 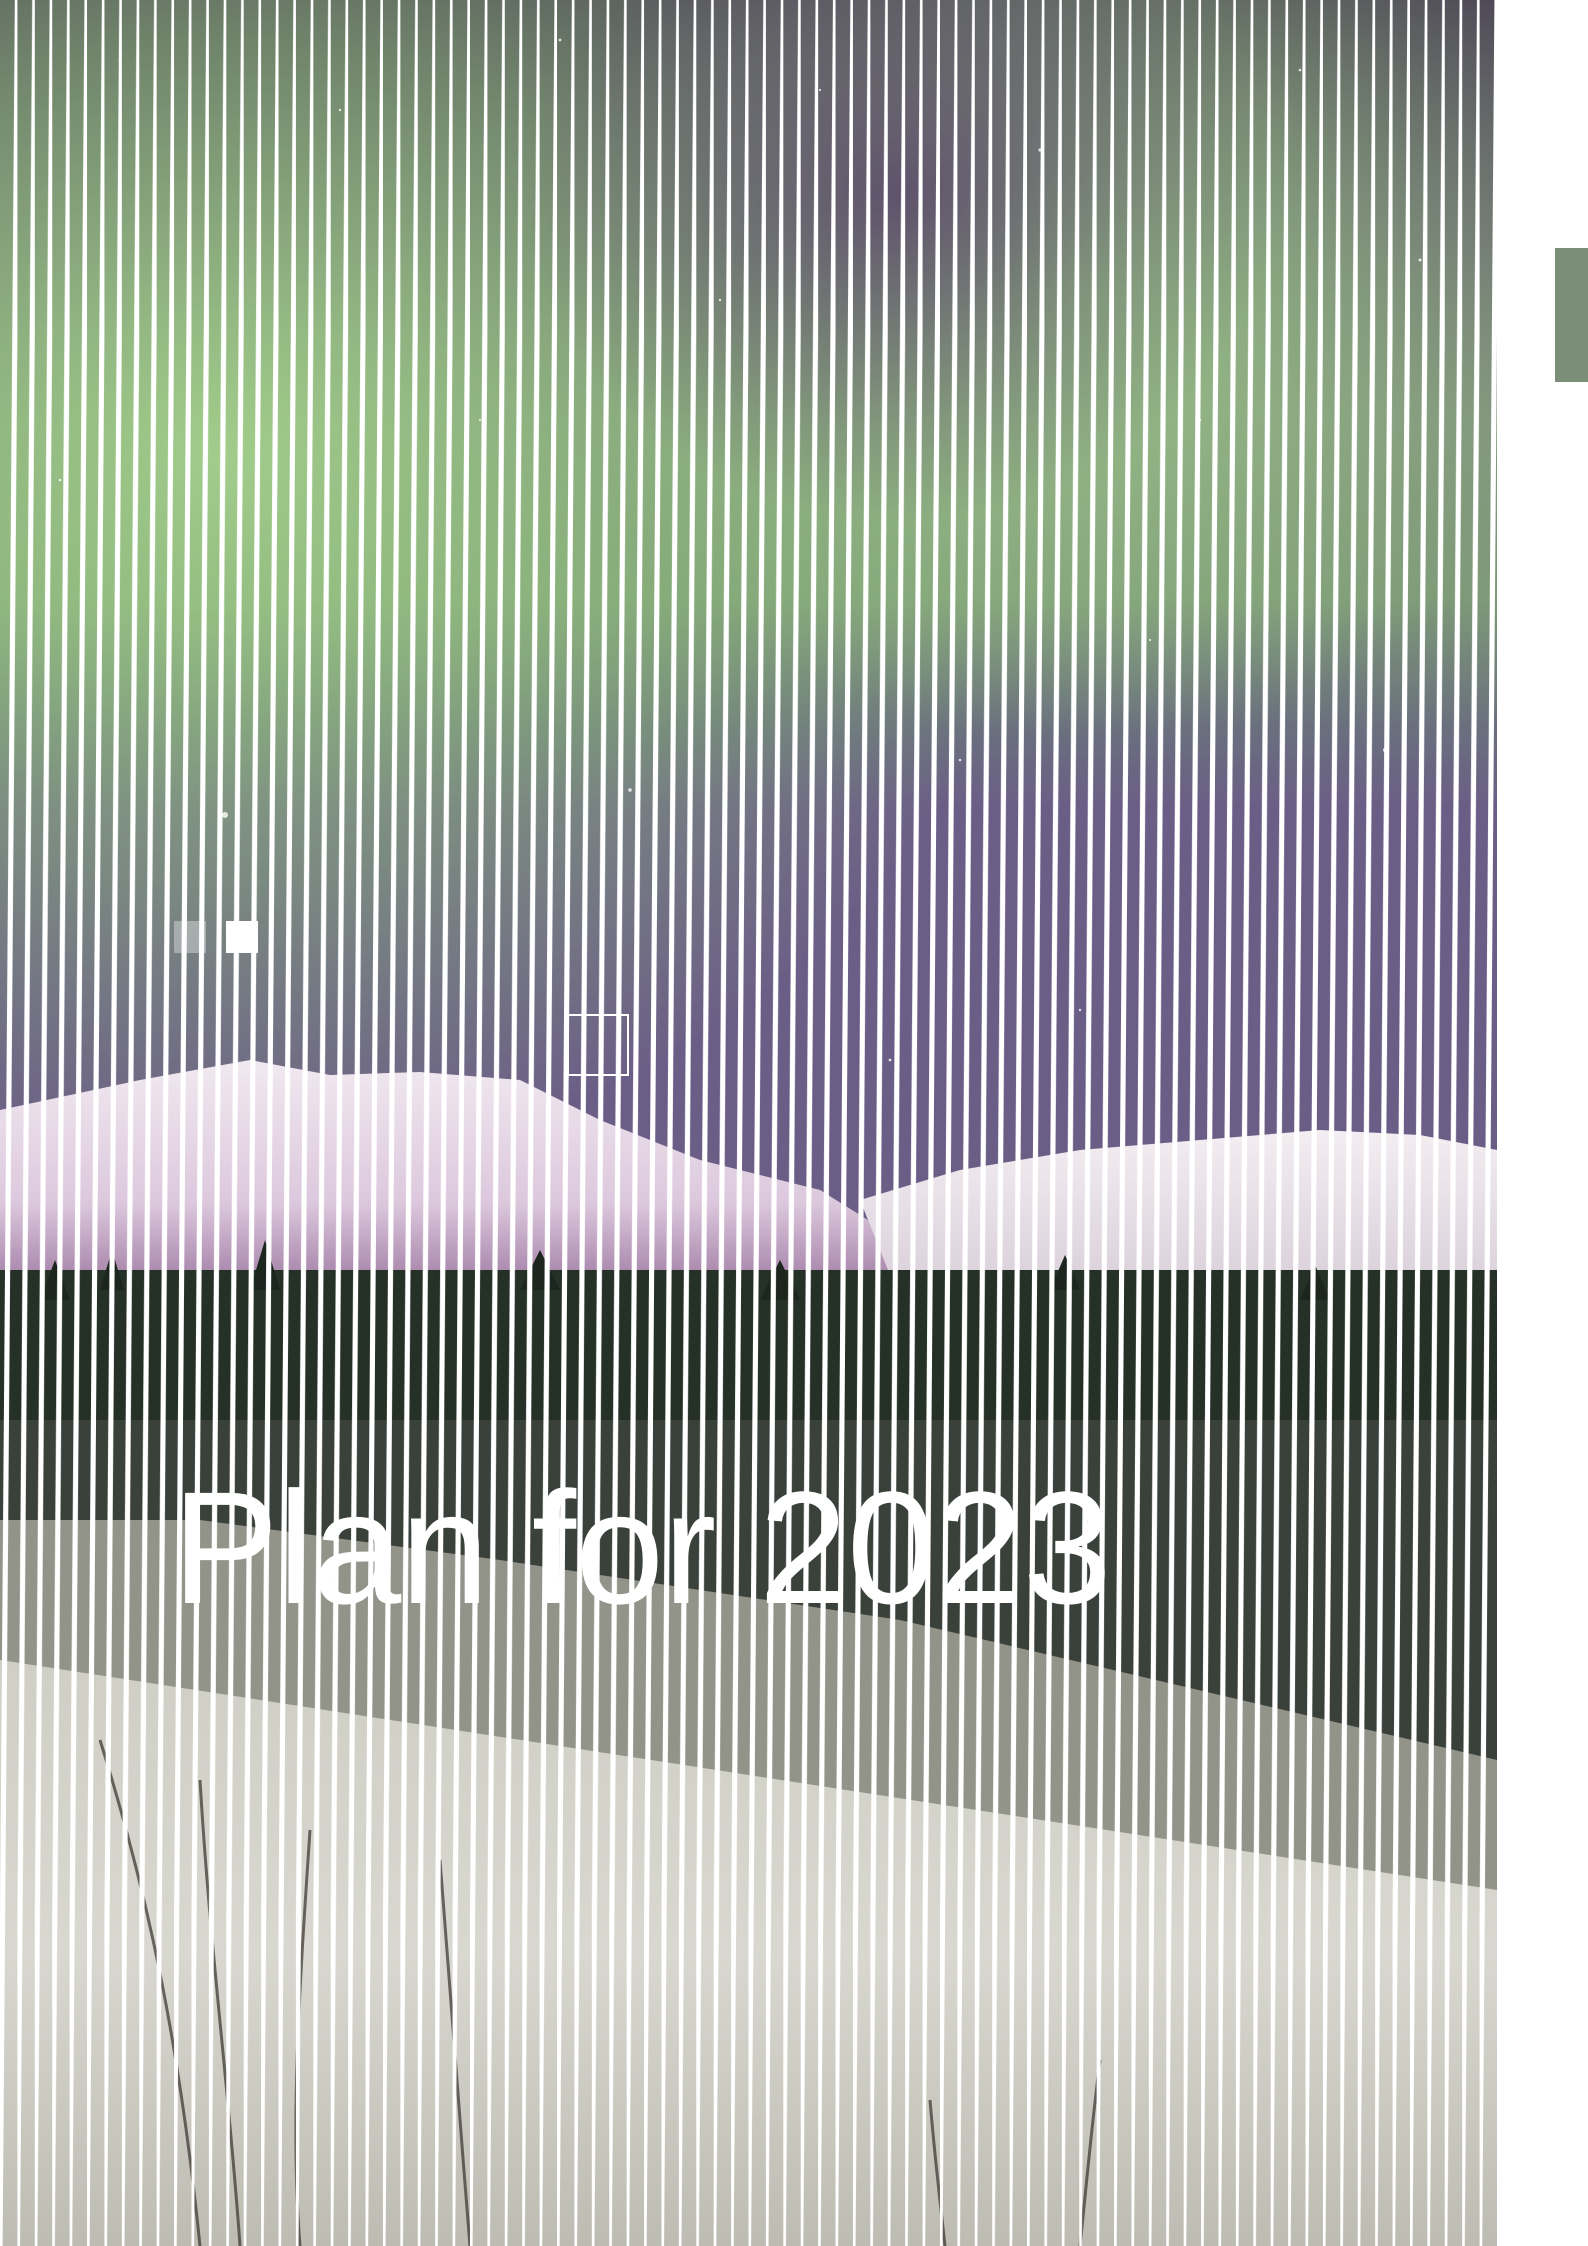 I want to click on side-tab-marker, so click(x=1571, y=315).